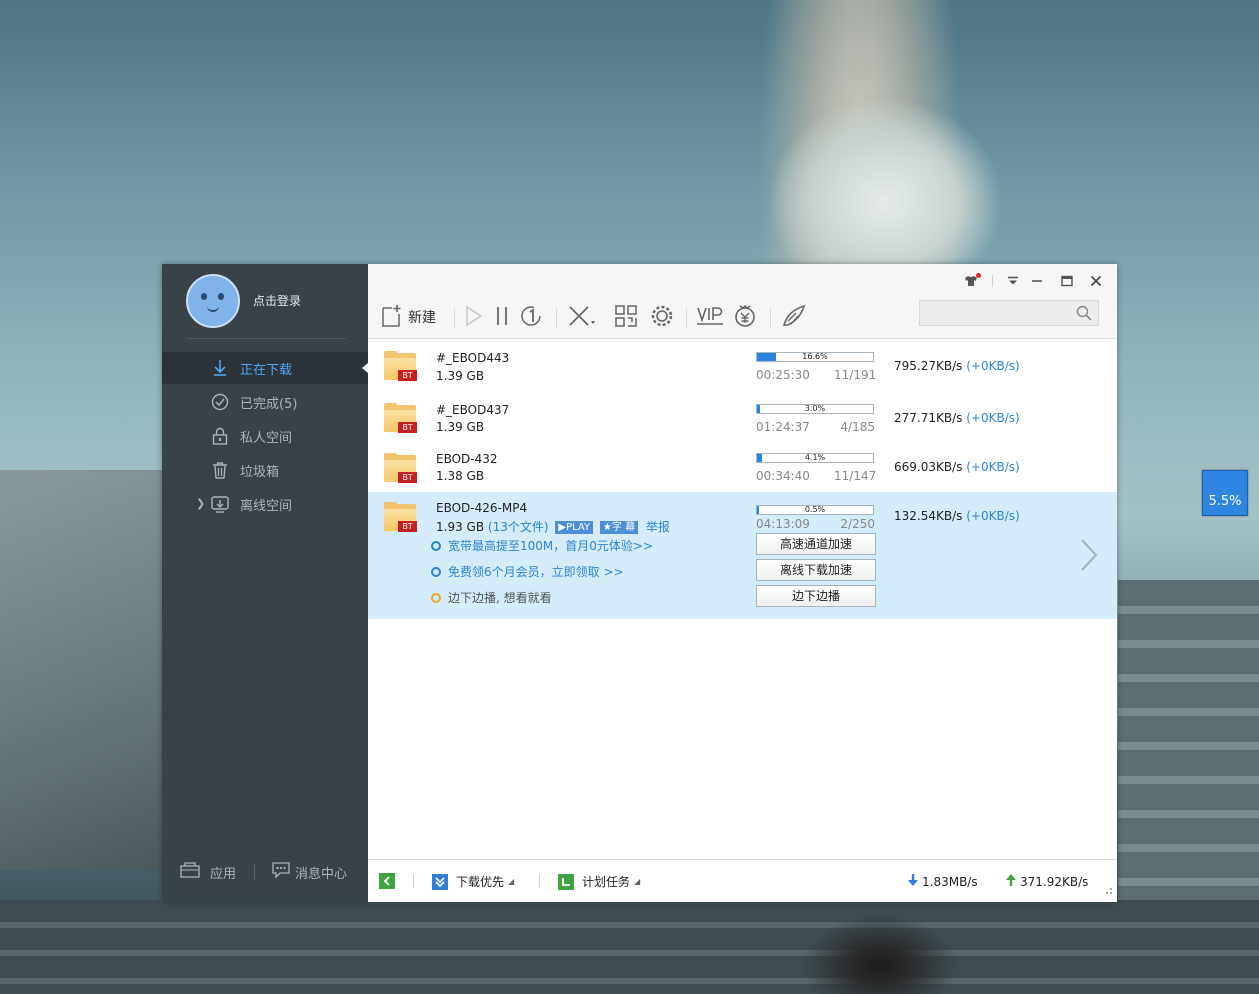  I want to click on avatar, so click(213, 301).